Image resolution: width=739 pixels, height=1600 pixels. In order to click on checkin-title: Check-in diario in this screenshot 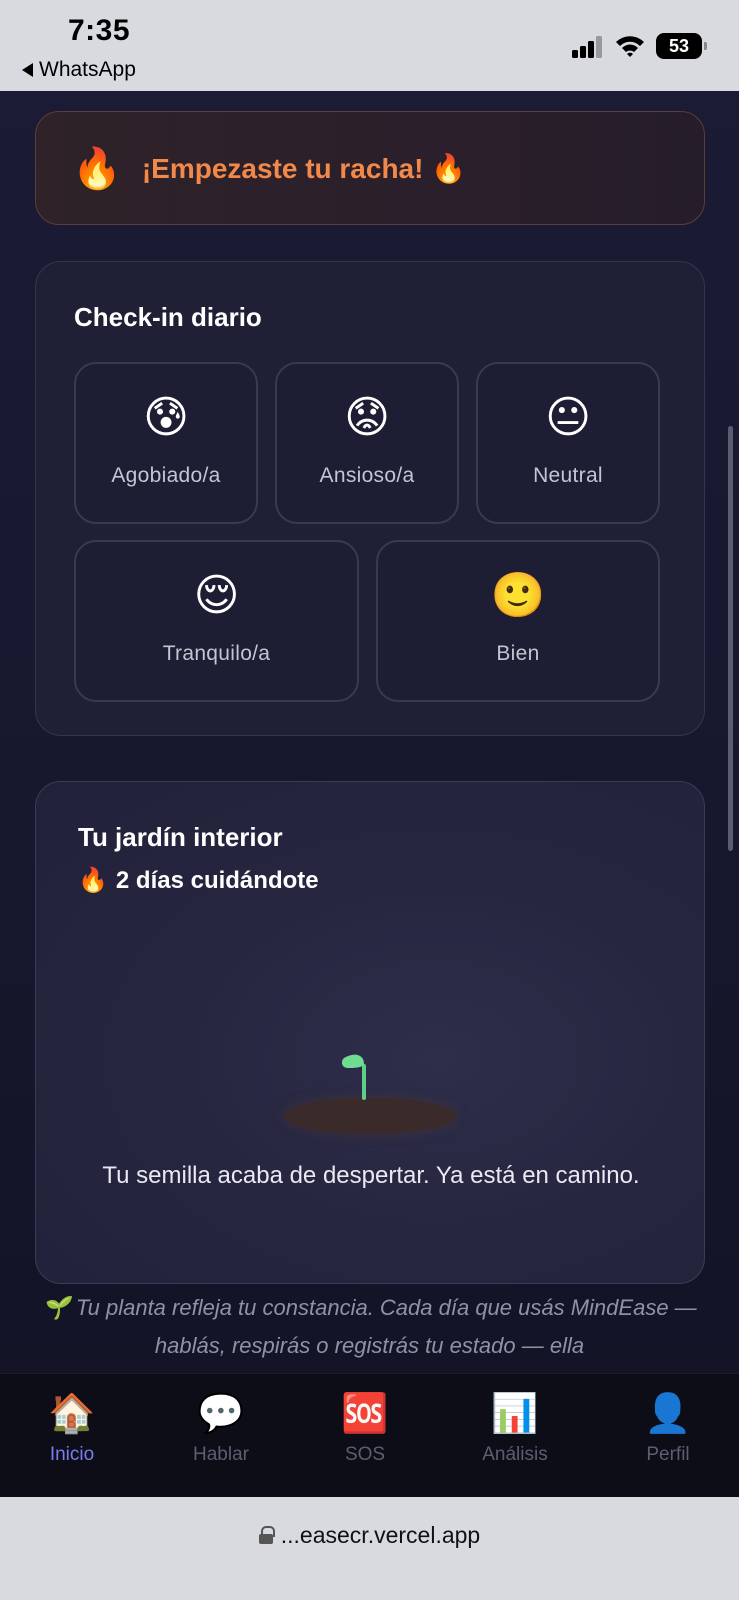, I will do `click(168, 317)`.